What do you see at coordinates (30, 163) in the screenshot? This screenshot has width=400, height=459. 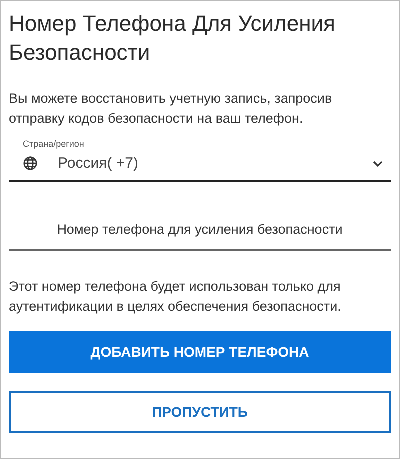 I see `globe-icon` at bounding box center [30, 163].